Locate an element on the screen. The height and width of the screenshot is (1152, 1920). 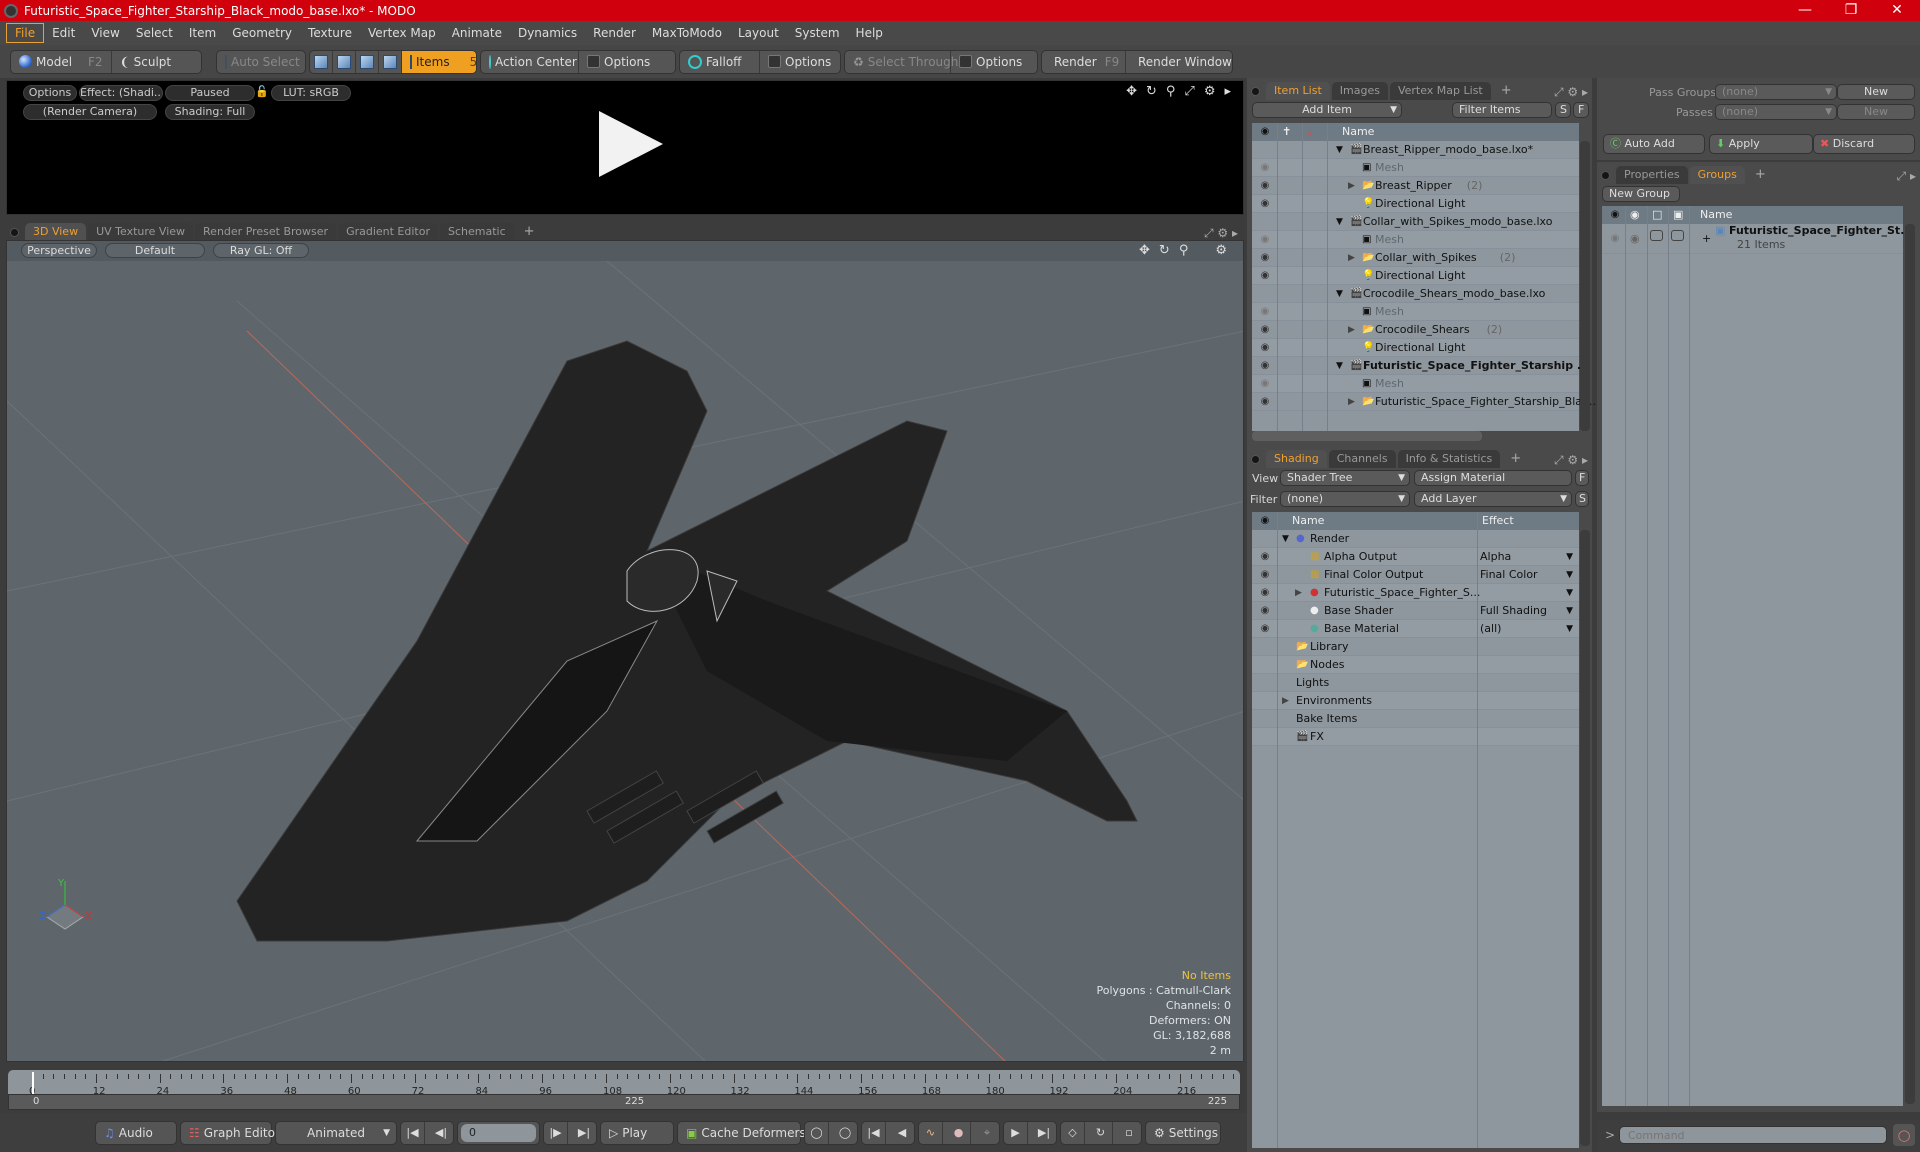
tab-schematic: Schematic is located at coordinates (477, 232).